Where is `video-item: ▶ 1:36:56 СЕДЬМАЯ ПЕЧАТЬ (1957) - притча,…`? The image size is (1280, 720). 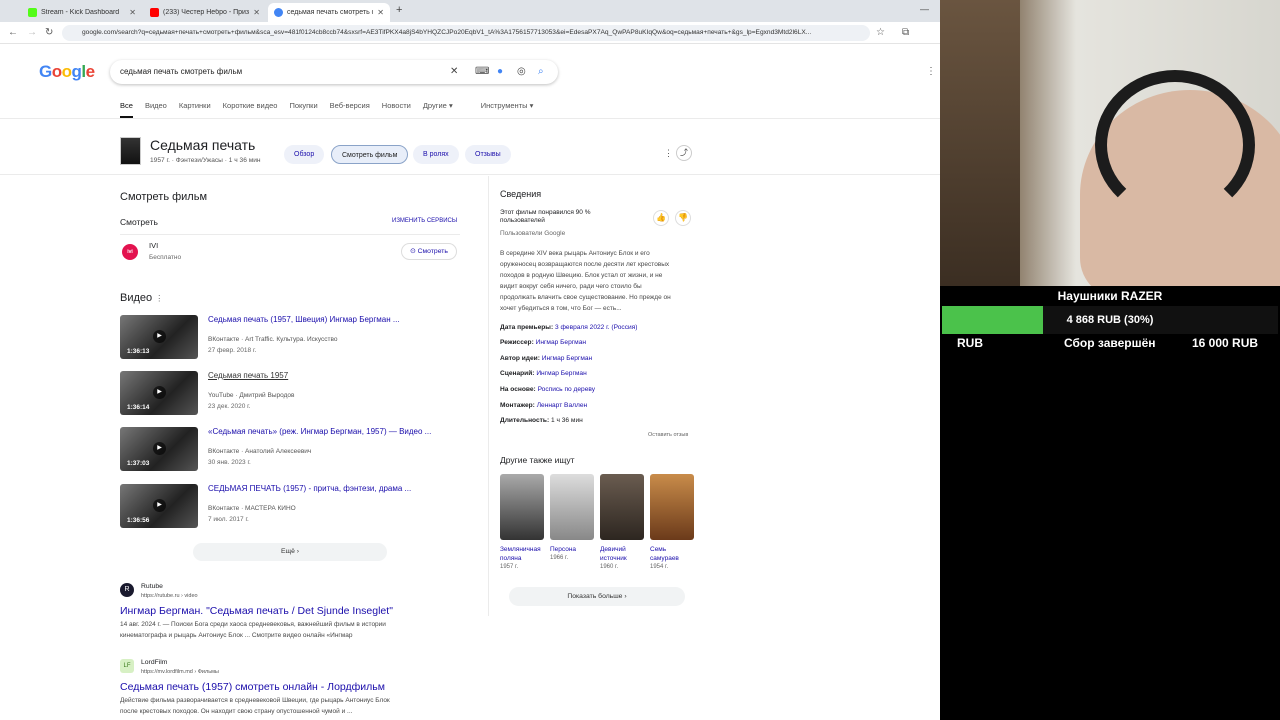
video-item: ▶ 1:36:56 СЕДЬМАЯ ПЕЧАТЬ (1957) - притча,… is located at coordinates (290, 506).